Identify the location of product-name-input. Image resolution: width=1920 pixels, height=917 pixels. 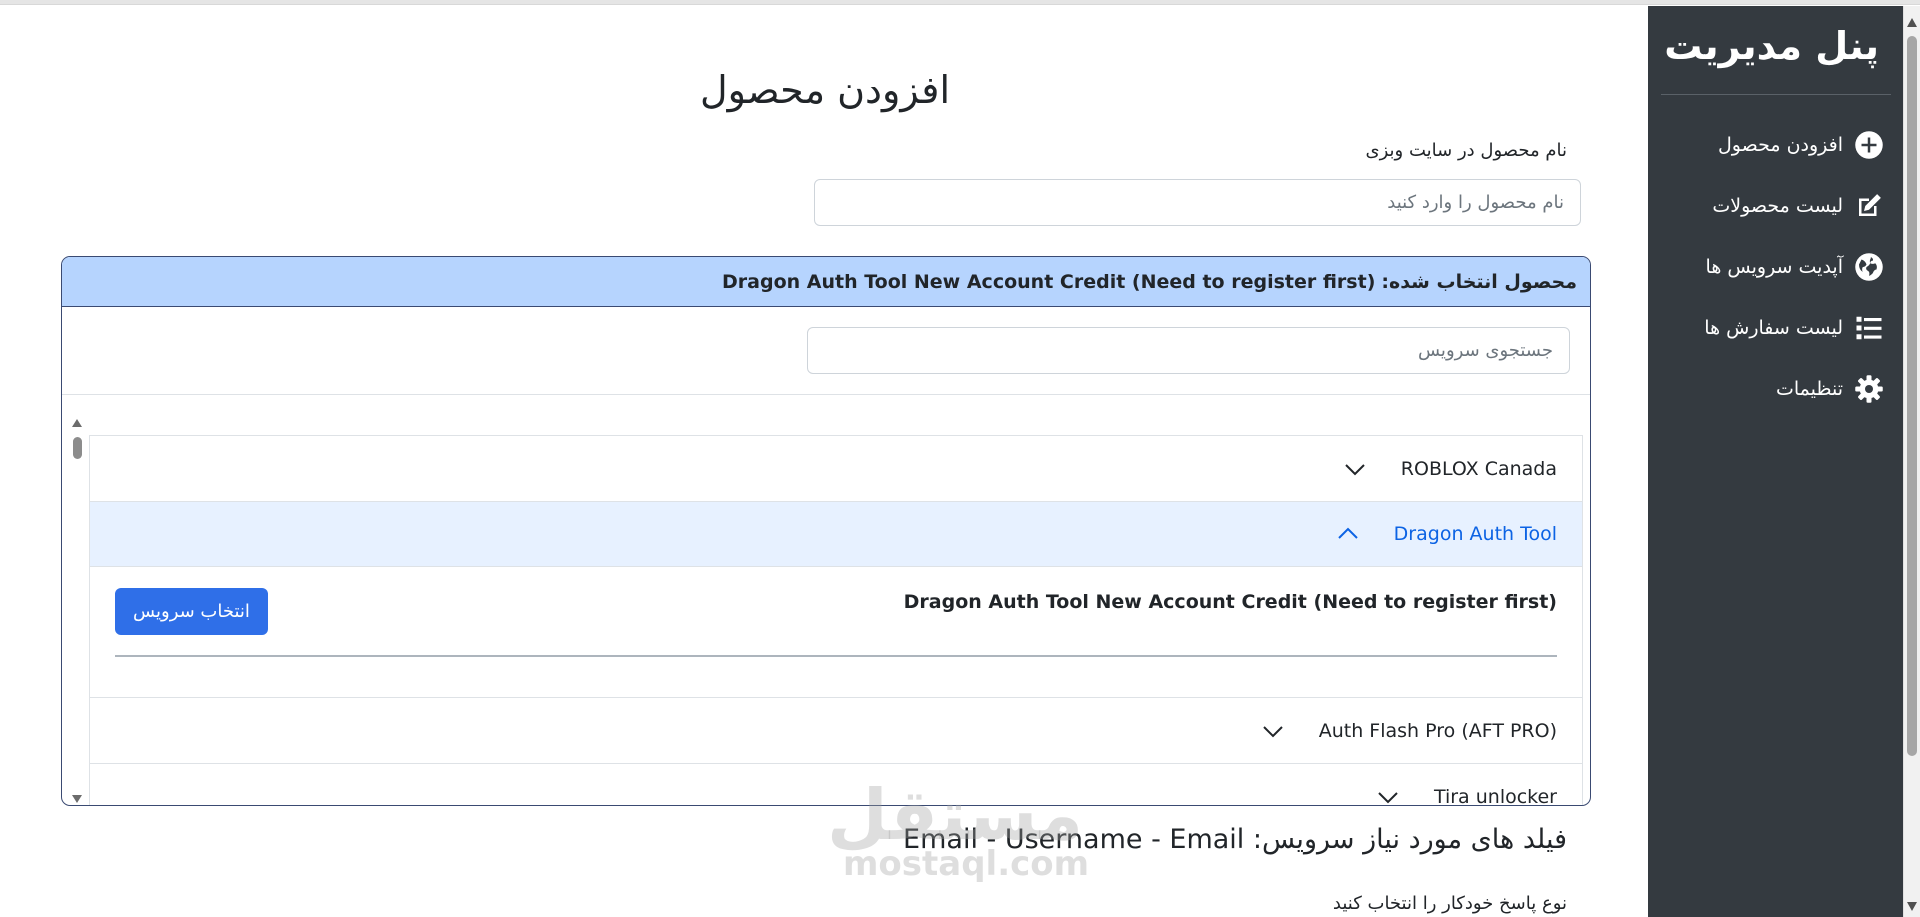
(1197, 202).